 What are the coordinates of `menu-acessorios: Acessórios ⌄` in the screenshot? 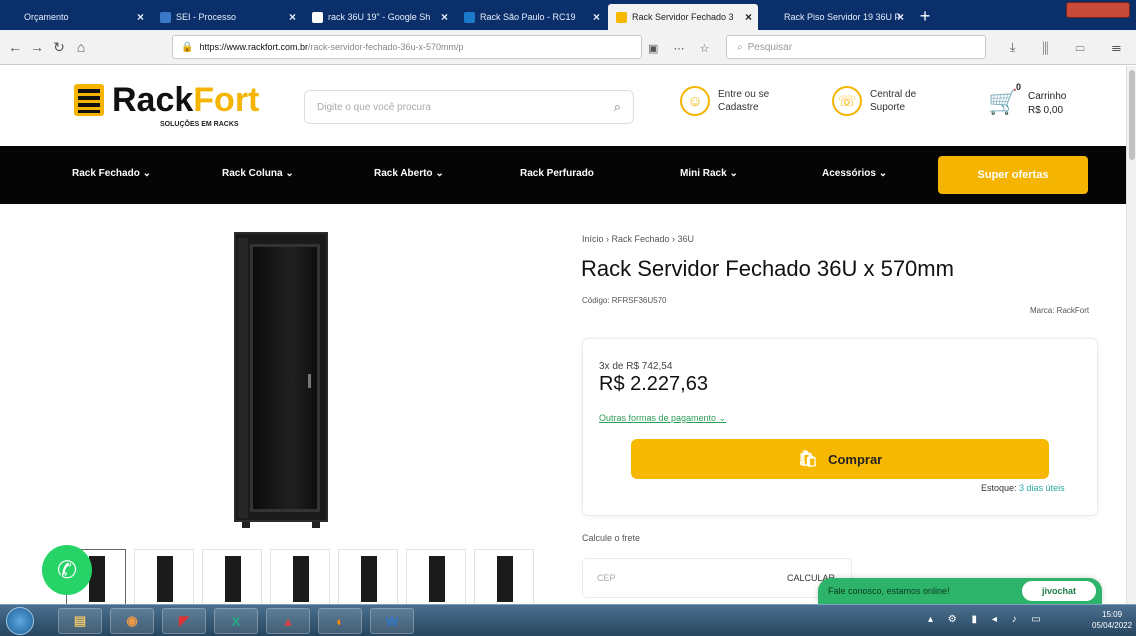 It's located at (854, 173).